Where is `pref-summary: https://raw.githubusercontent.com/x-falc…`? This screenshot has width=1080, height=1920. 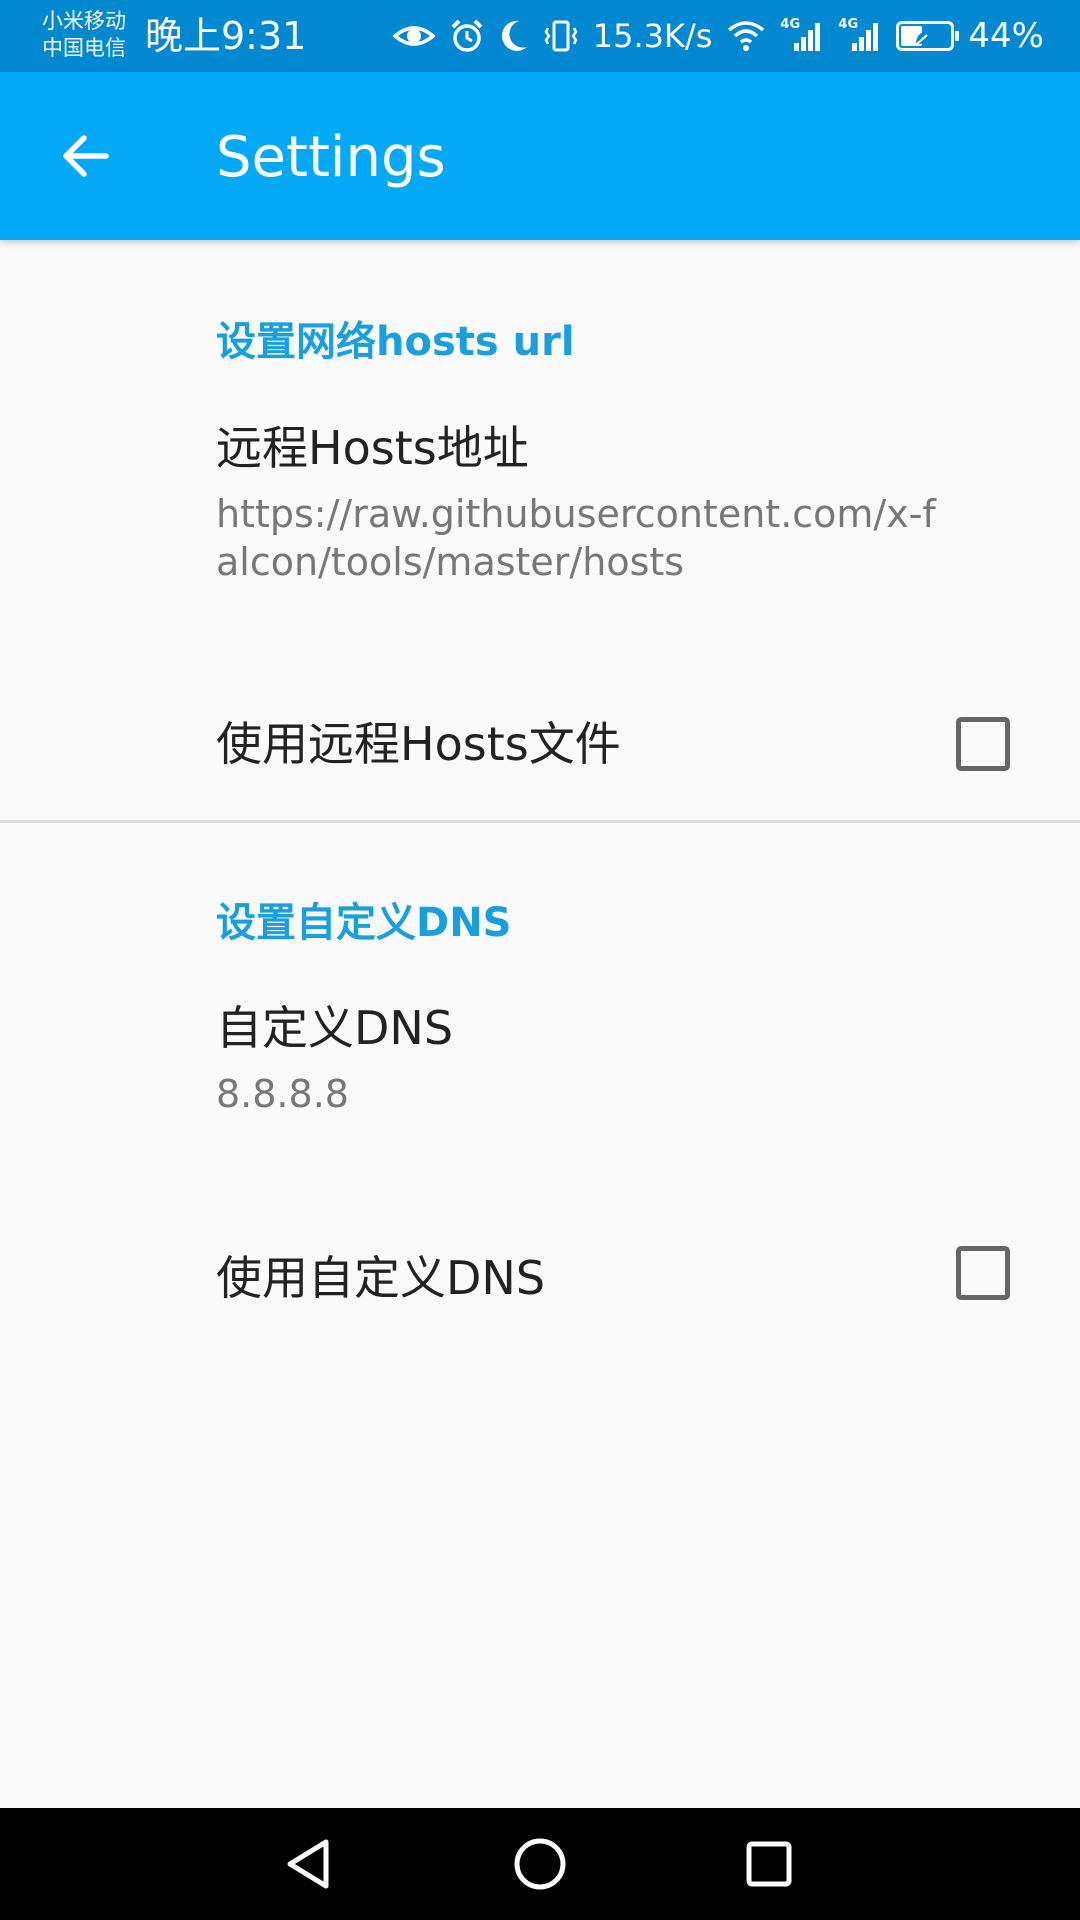
pref-summary: https://raw.githubusercontent.com/x-falc… is located at coordinates (576, 538).